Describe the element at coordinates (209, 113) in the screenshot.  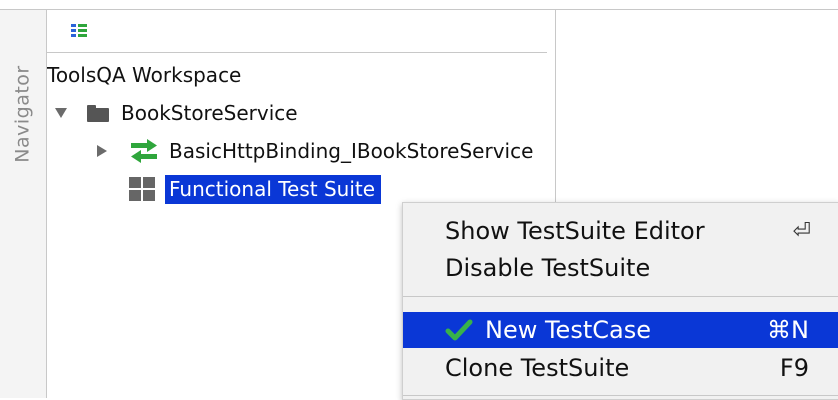
I see `project-label: BookStoreService` at that location.